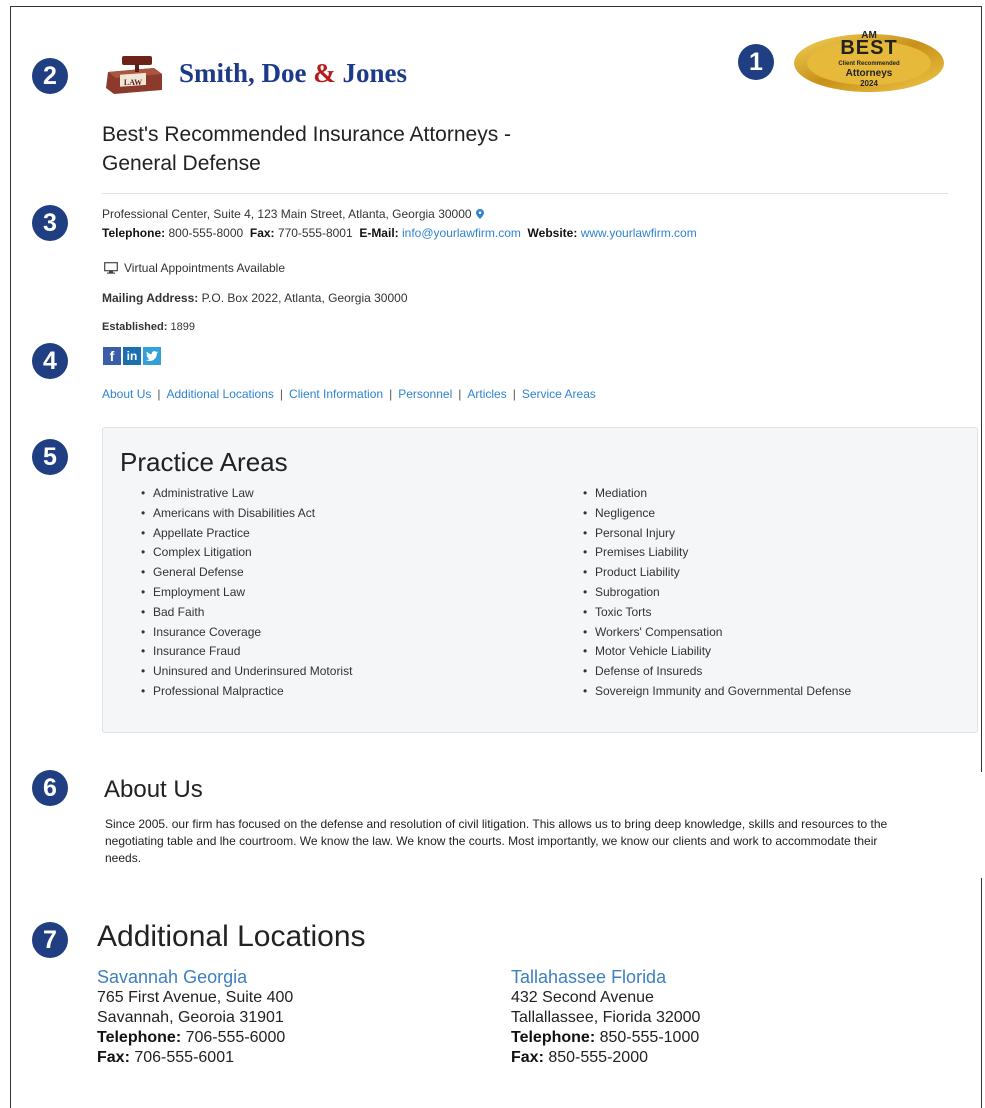 The width and height of the screenshot is (985, 1108). Describe the element at coordinates (50, 361) in the screenshot. I see `callout-marker-4: 4` at that location.